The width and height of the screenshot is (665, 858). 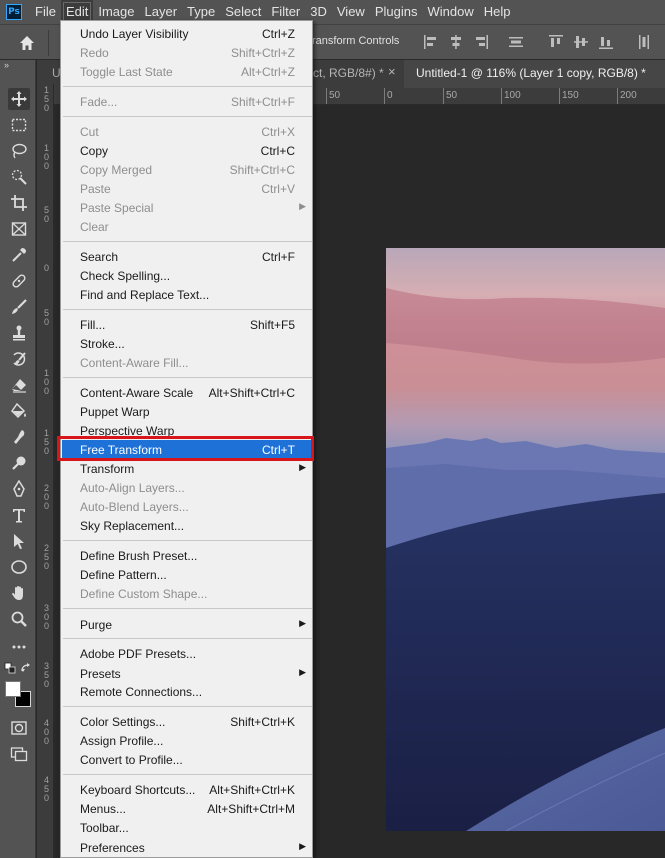 I want to click on menu-file: File, so click(x=45, y=12).